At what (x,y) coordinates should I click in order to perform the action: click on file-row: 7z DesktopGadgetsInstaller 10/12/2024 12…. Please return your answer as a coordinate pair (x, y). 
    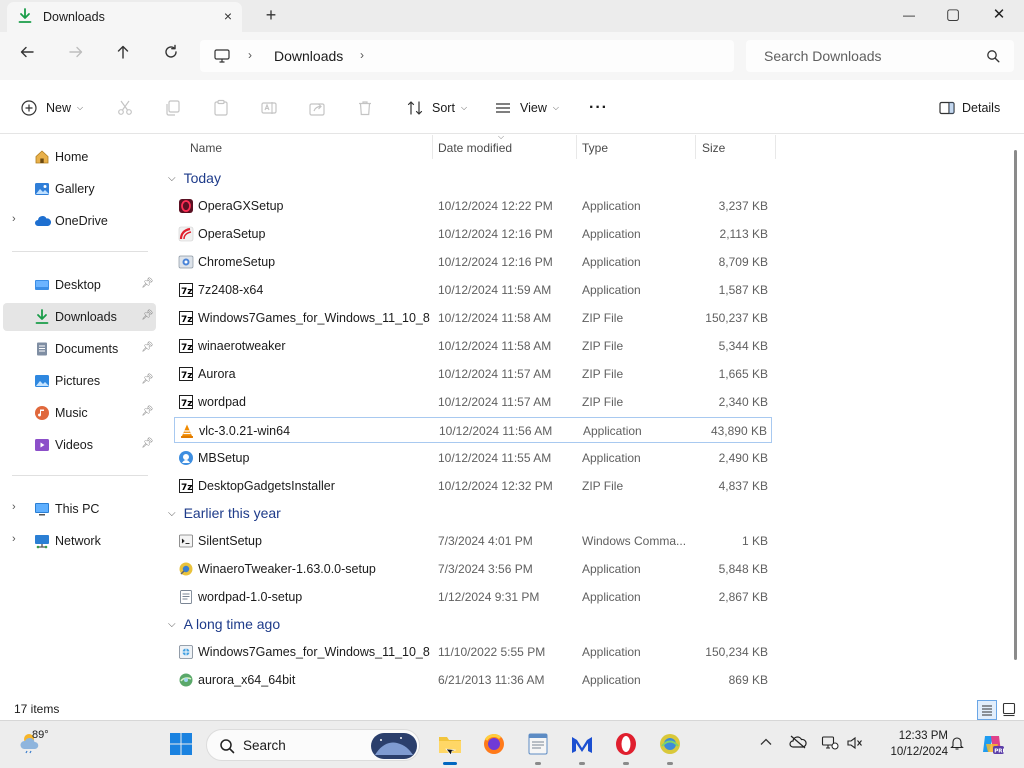
    Looking at the image, I should click on (473, 486).